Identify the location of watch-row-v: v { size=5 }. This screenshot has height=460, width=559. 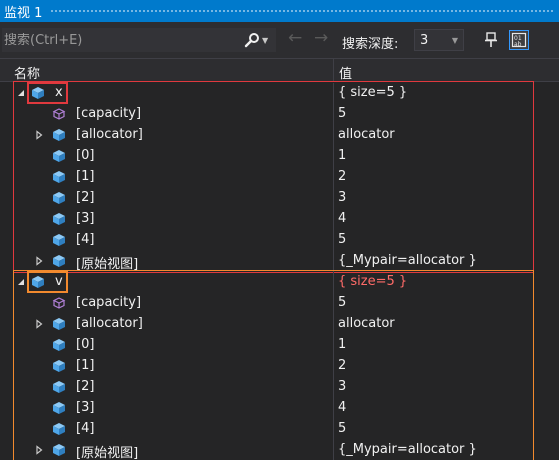
(279, 282).